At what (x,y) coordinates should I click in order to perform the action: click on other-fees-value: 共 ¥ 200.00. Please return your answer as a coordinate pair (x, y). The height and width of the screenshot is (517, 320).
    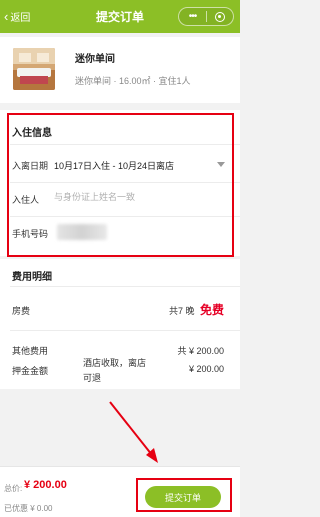
    Looking at the image, I should click on (200, 351).